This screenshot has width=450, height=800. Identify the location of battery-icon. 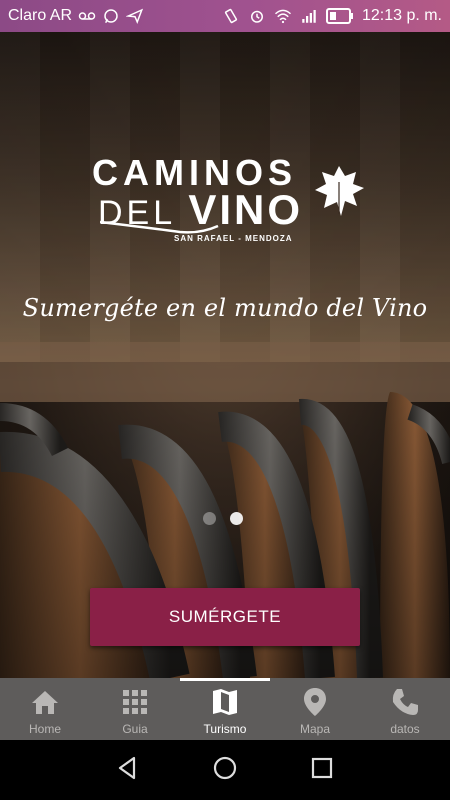
(339, 16).